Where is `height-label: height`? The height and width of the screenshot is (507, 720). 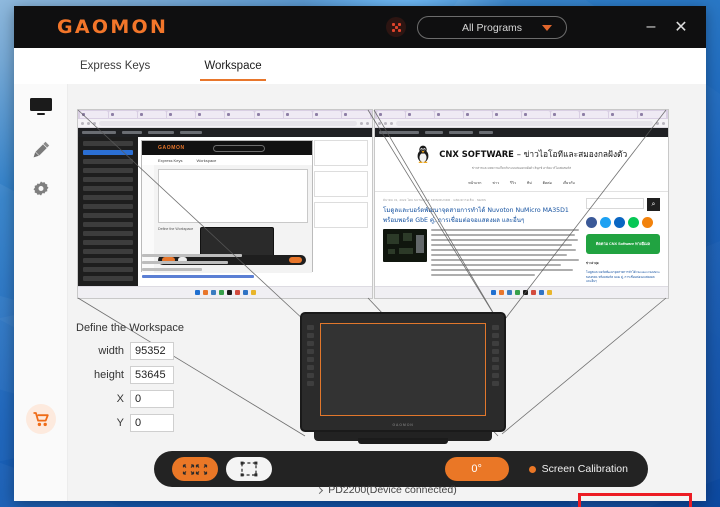
height-label: height is located at coordinates (109, 375).